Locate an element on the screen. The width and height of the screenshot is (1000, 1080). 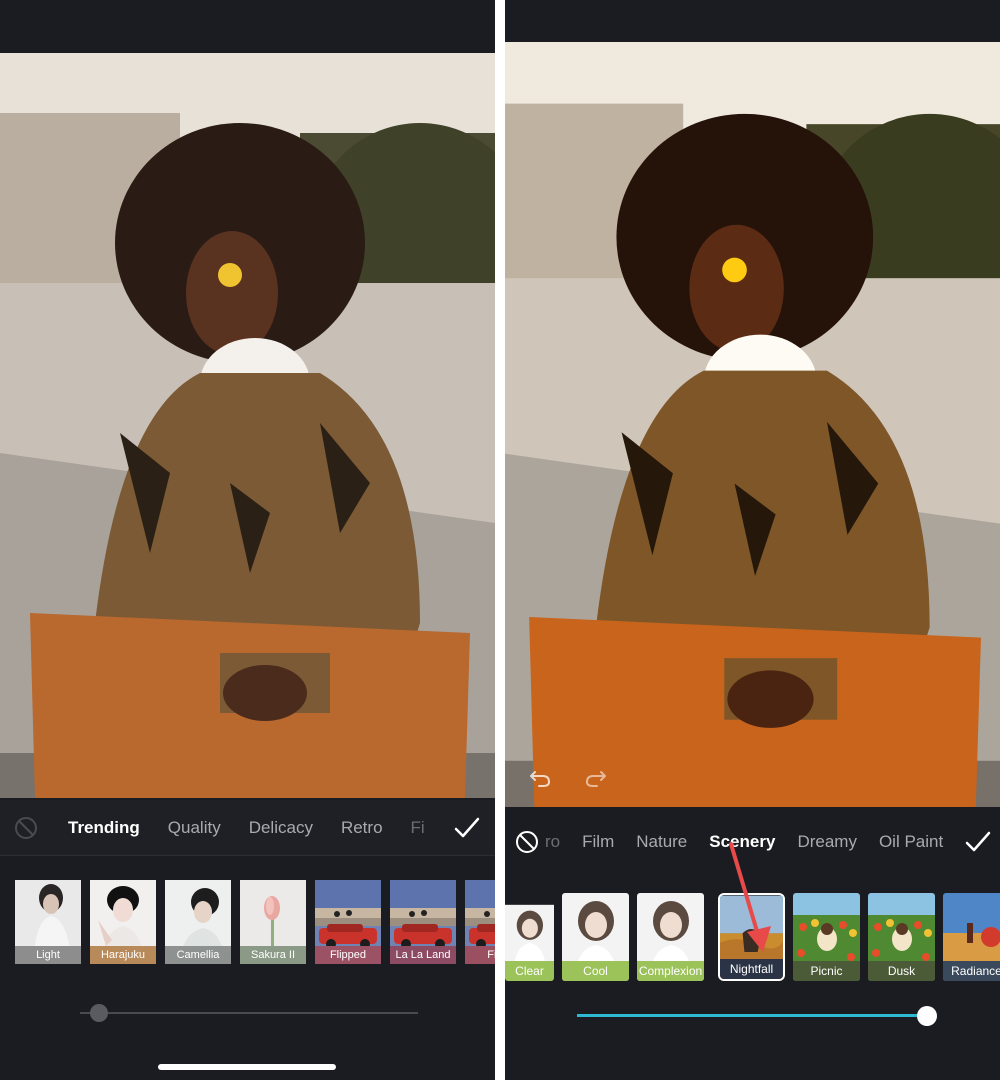
filter-sakura-ii: Sakura II is located at coordinates (273, 922).